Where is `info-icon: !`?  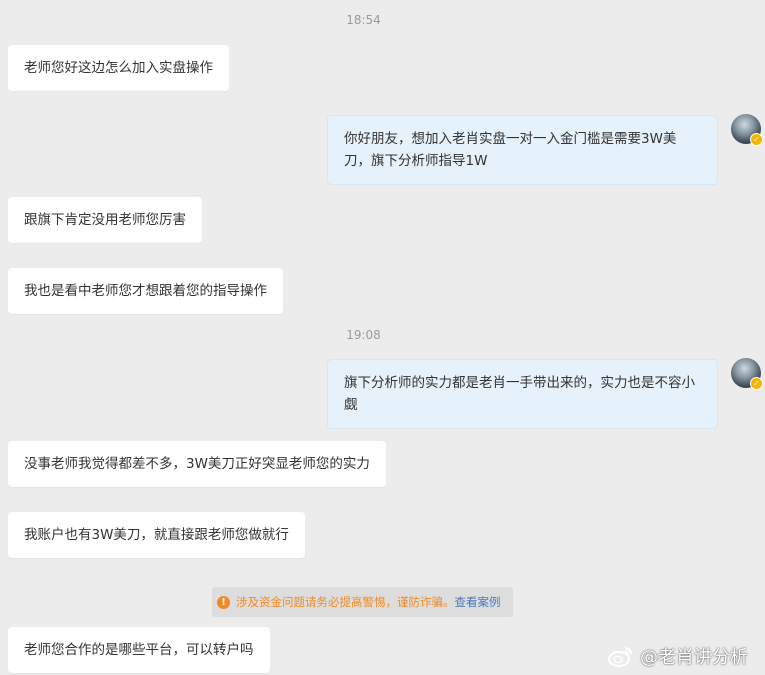
info-icon: ! is located at coordinates (223, 602).